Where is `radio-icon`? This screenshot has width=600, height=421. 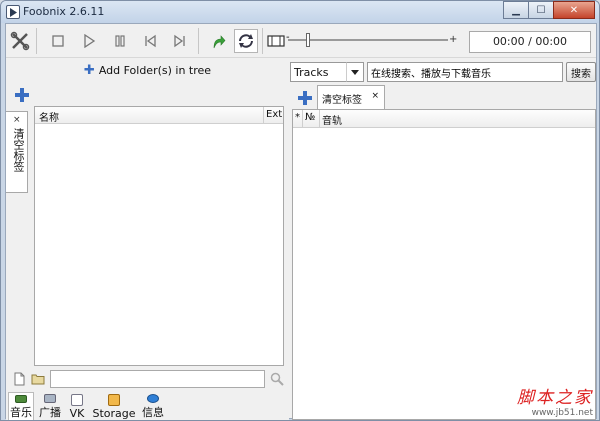 radio-icon is located at coordinates (50, 398).